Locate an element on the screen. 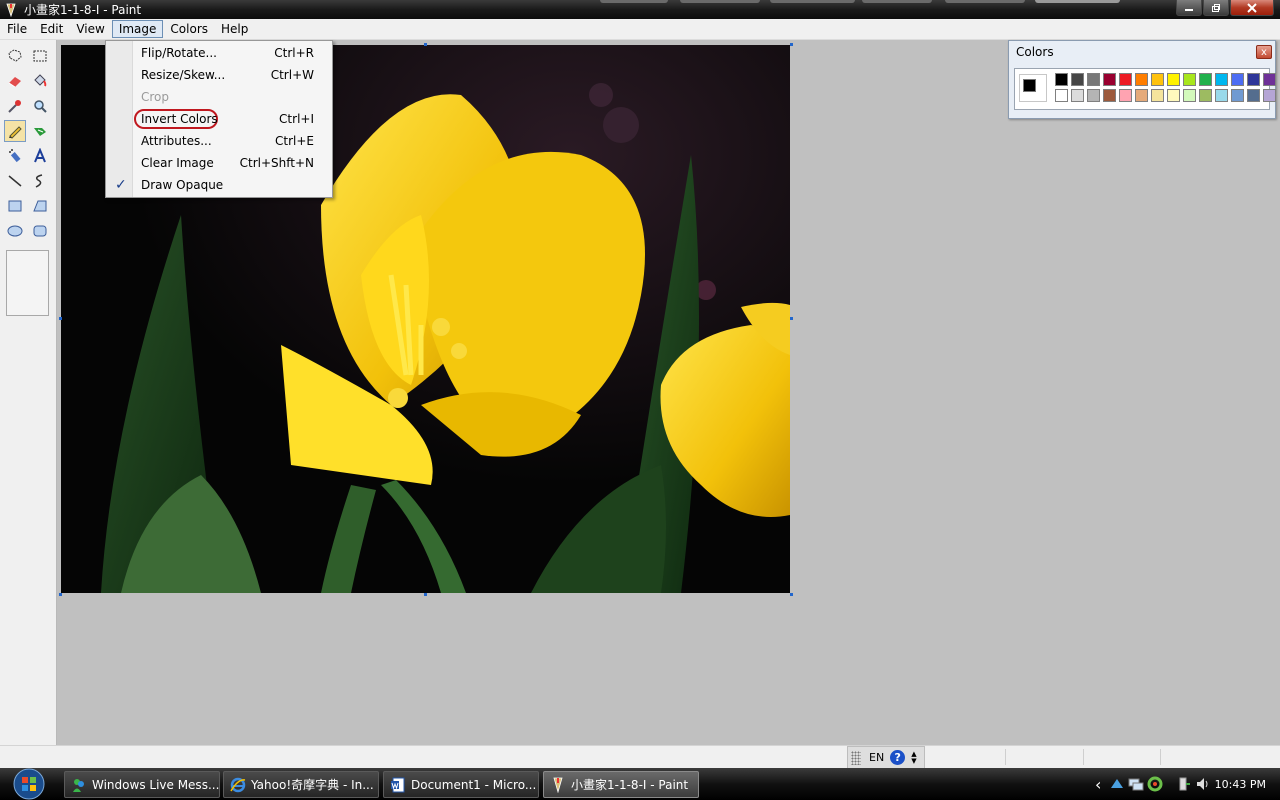 The height and width of the screenshot is (800, 1280). brush-tool is located at coordinates (40, 131).